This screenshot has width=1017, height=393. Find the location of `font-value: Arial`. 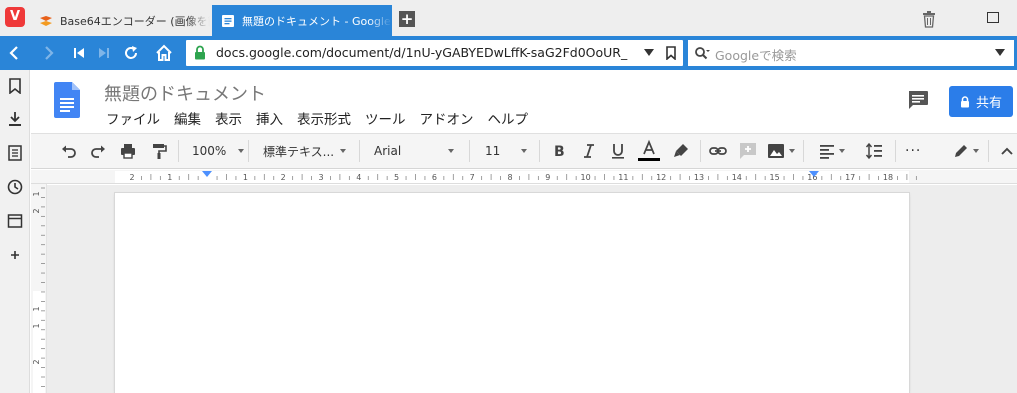

font-value: Arial is located at coordinates (388, 151).